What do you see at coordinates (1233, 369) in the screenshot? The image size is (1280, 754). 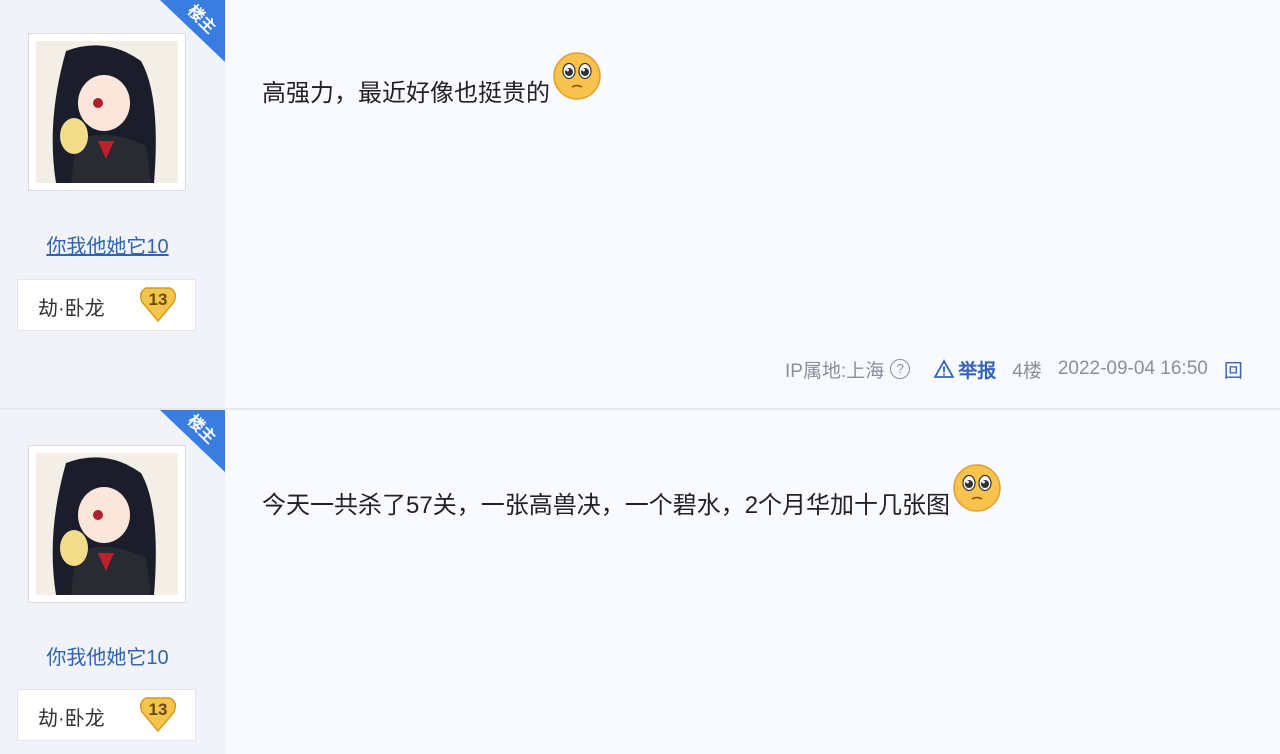 I see `reply-link: 回` at bounding box center [1233, 369].